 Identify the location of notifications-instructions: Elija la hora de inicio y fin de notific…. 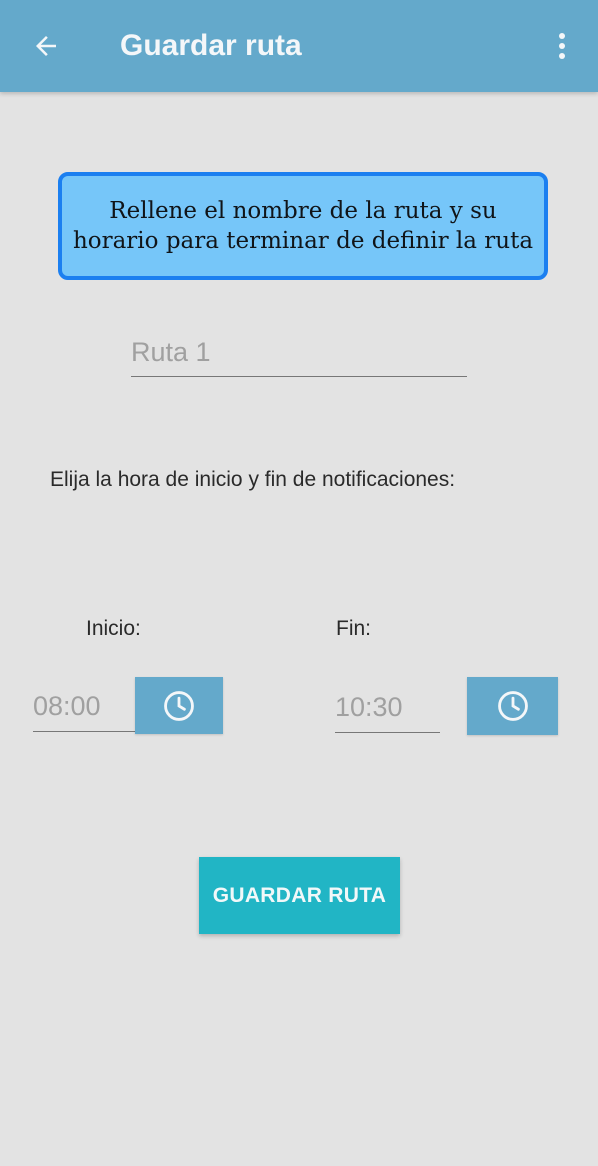
(253, 479).